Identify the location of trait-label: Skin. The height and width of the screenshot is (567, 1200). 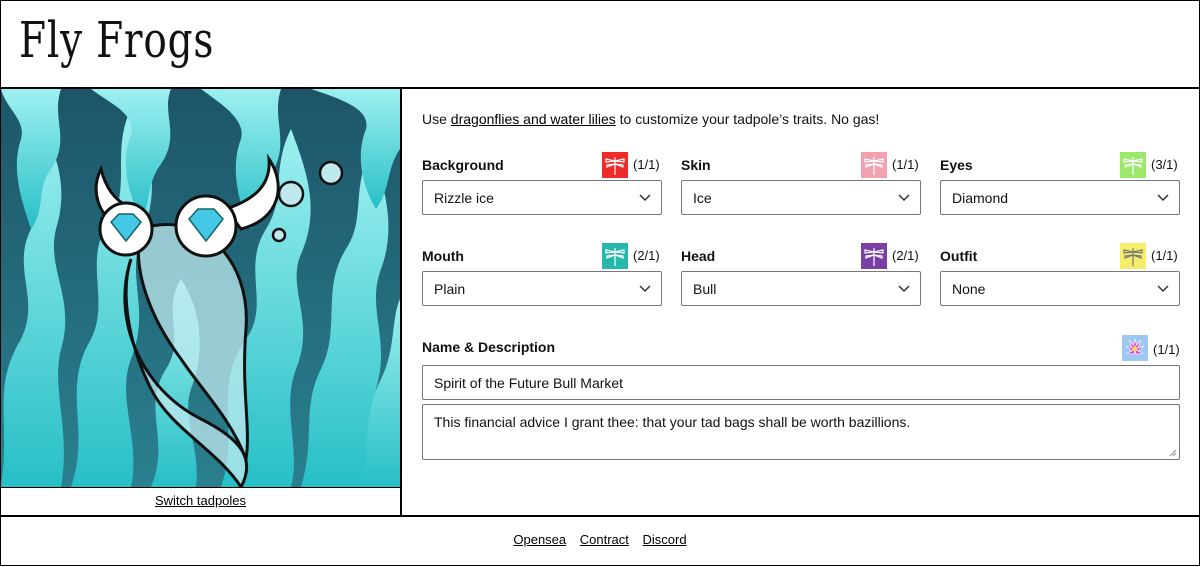
(696, 165).